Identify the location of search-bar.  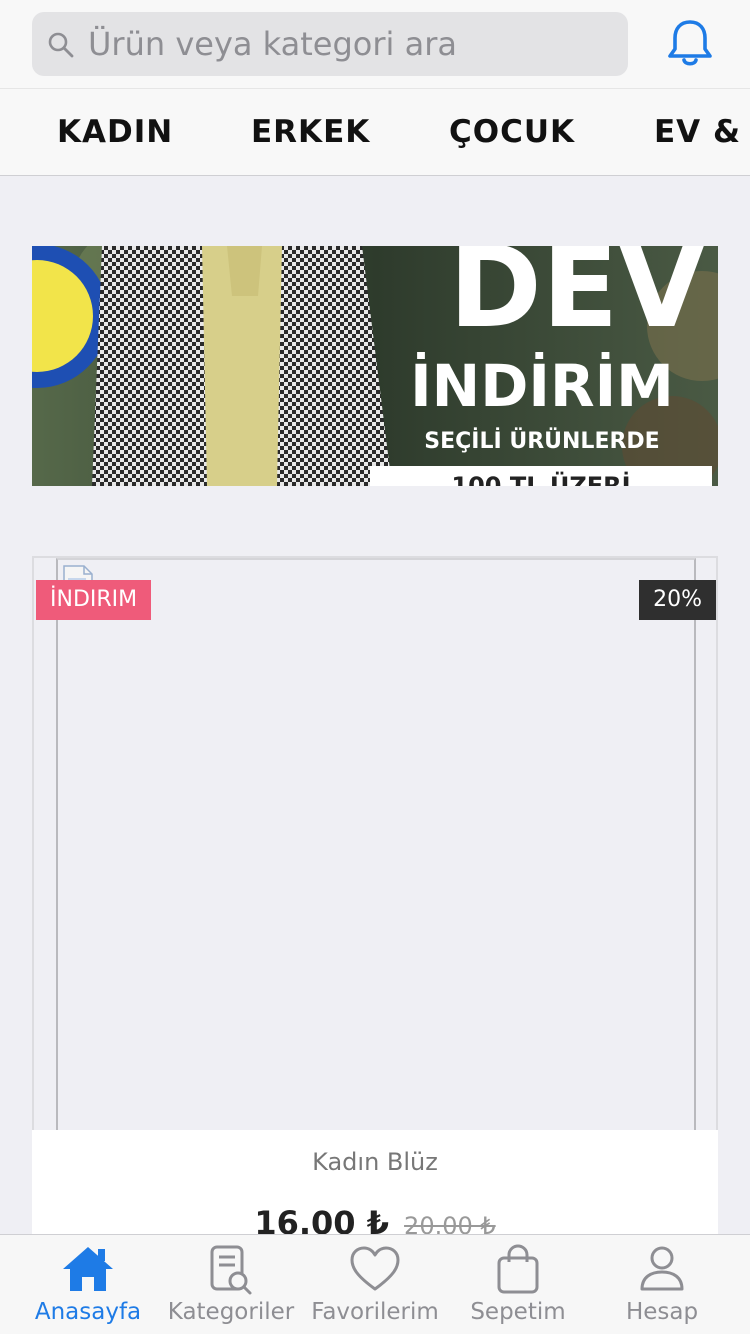
(330, 44).